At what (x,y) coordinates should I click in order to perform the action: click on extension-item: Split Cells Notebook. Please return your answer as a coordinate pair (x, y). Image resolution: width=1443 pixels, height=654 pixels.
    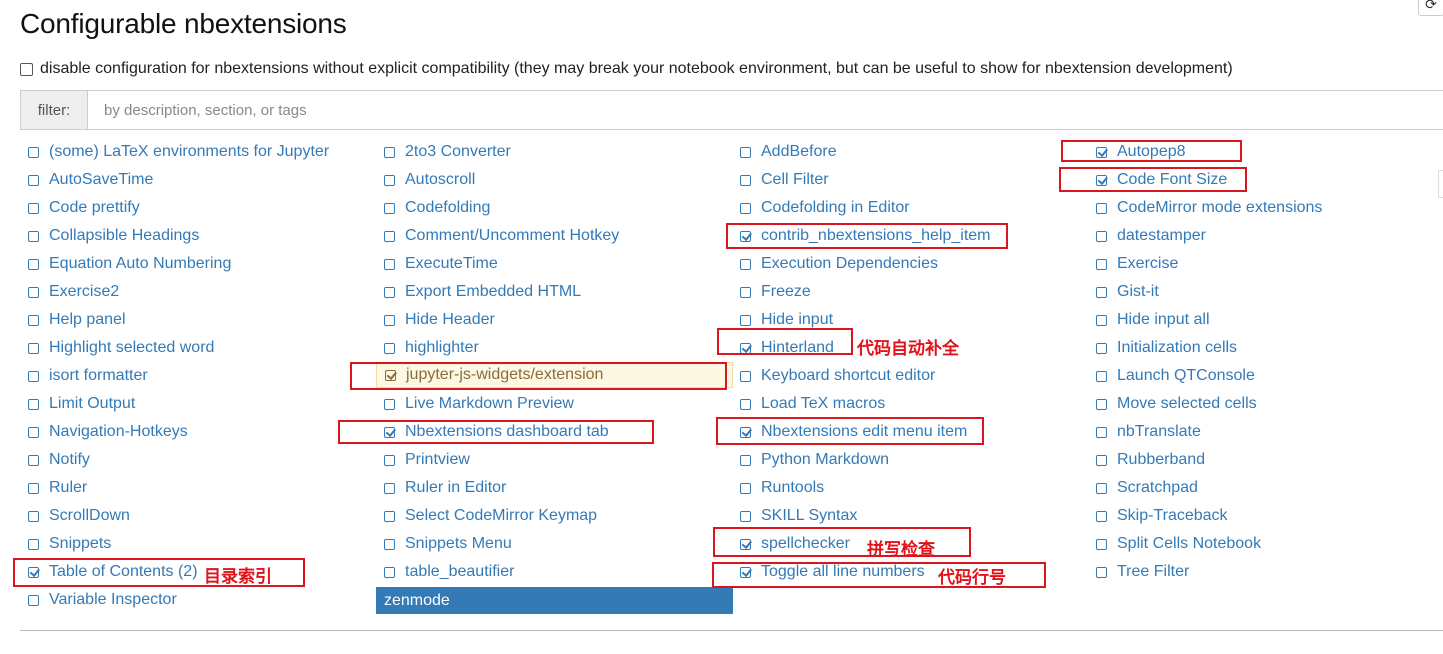
    Looking at the image, I should click on (1265, 544).